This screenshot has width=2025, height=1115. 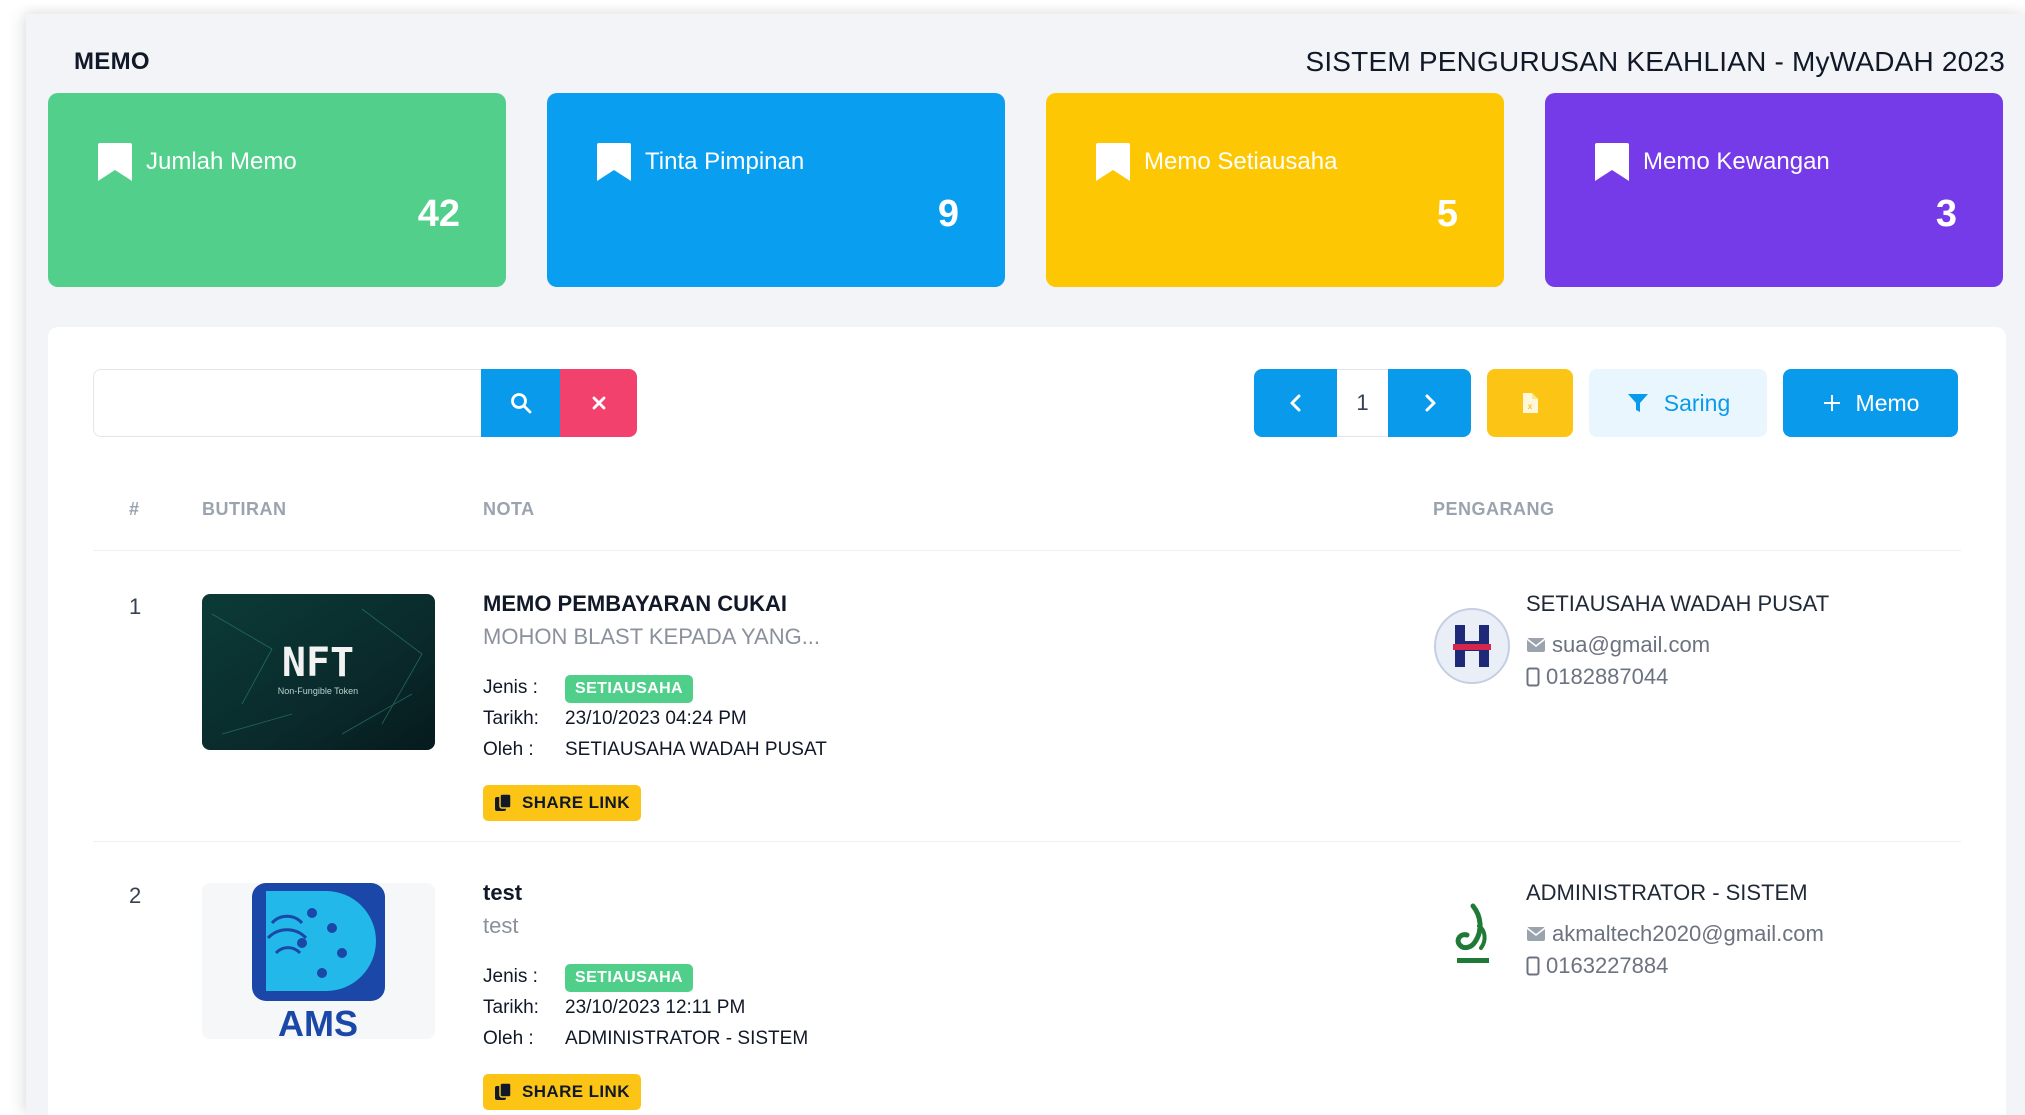 I want to click on author-email-line: akmaltech2020@gmail.com, so click(x=1675, y=934).